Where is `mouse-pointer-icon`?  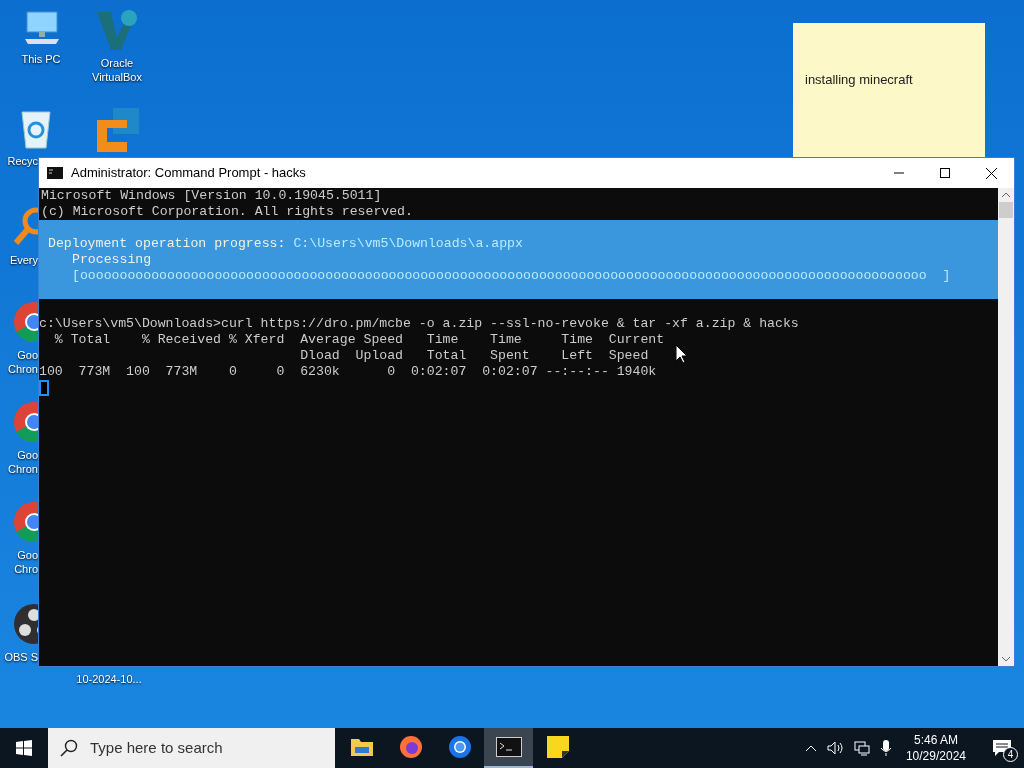
mouse-pointer-icon is located at coordinates (682, 354).